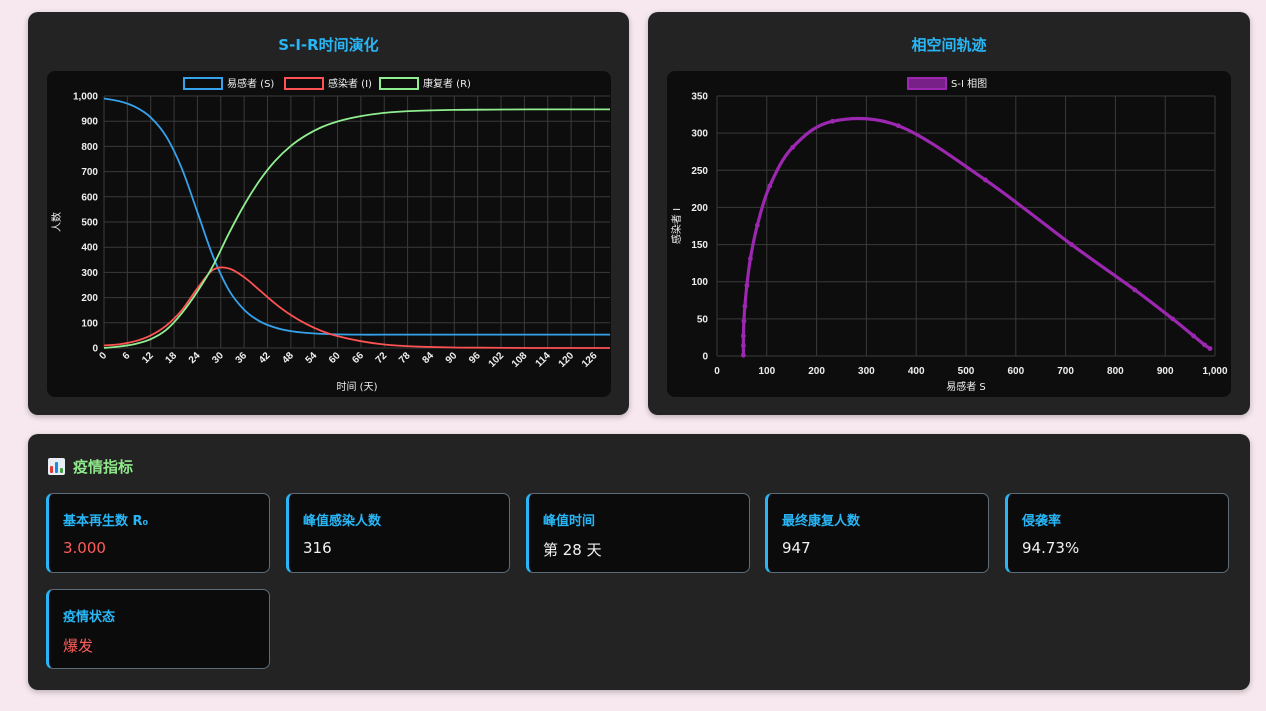  I want to click on x-tick-label: 700, so click(1065, 371).